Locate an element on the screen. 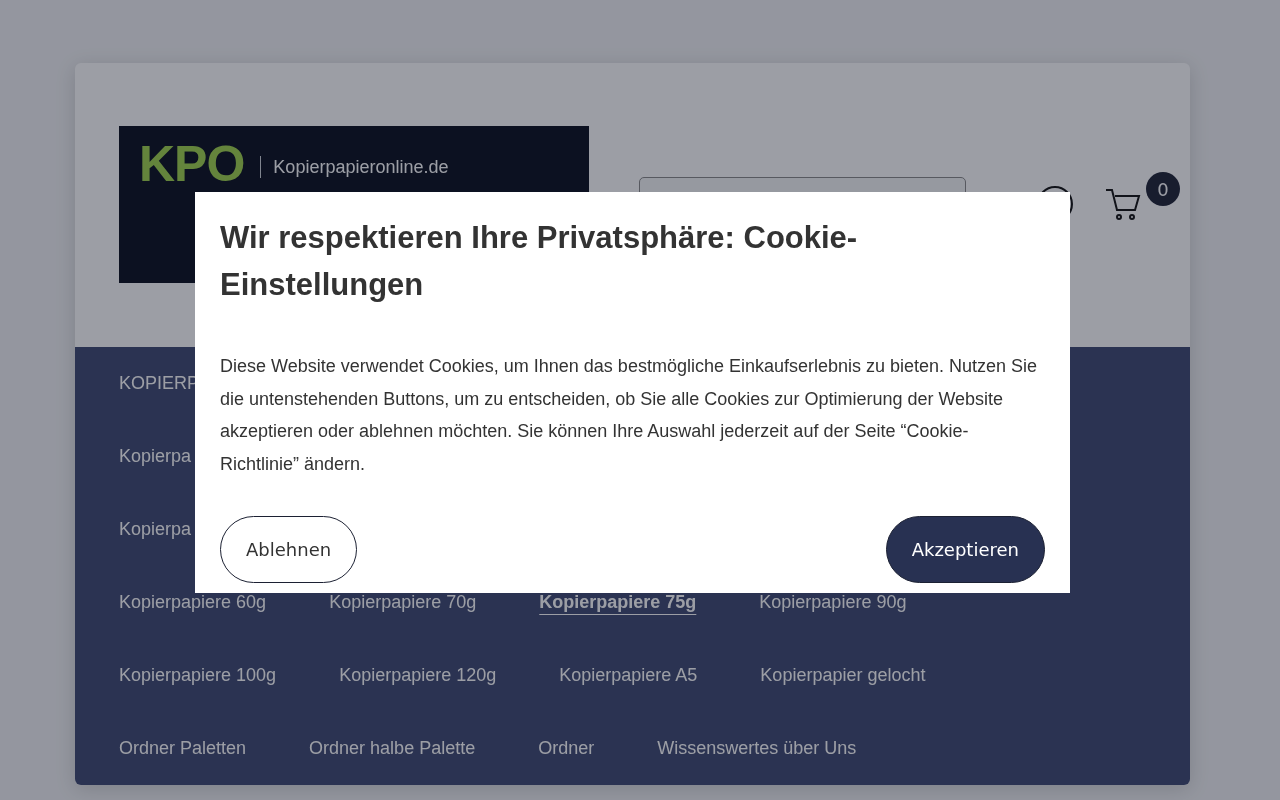 The height and width of the screenshot is (800, 1280). logo-text: Kopierpapieronline.de is located at coordinates (354, 167).